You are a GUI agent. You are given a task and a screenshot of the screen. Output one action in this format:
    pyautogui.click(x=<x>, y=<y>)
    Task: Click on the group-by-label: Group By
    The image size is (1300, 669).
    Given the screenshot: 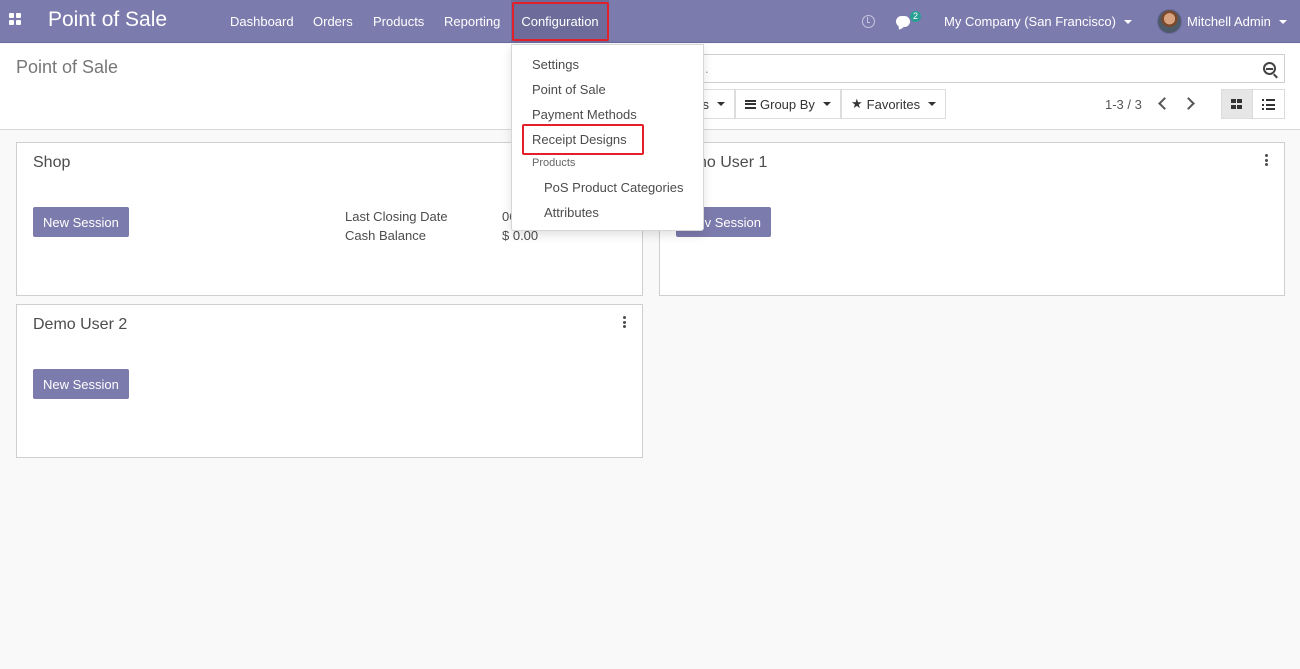 What is the action you would take?
    pyautogui.click(x=787, y=104)
    